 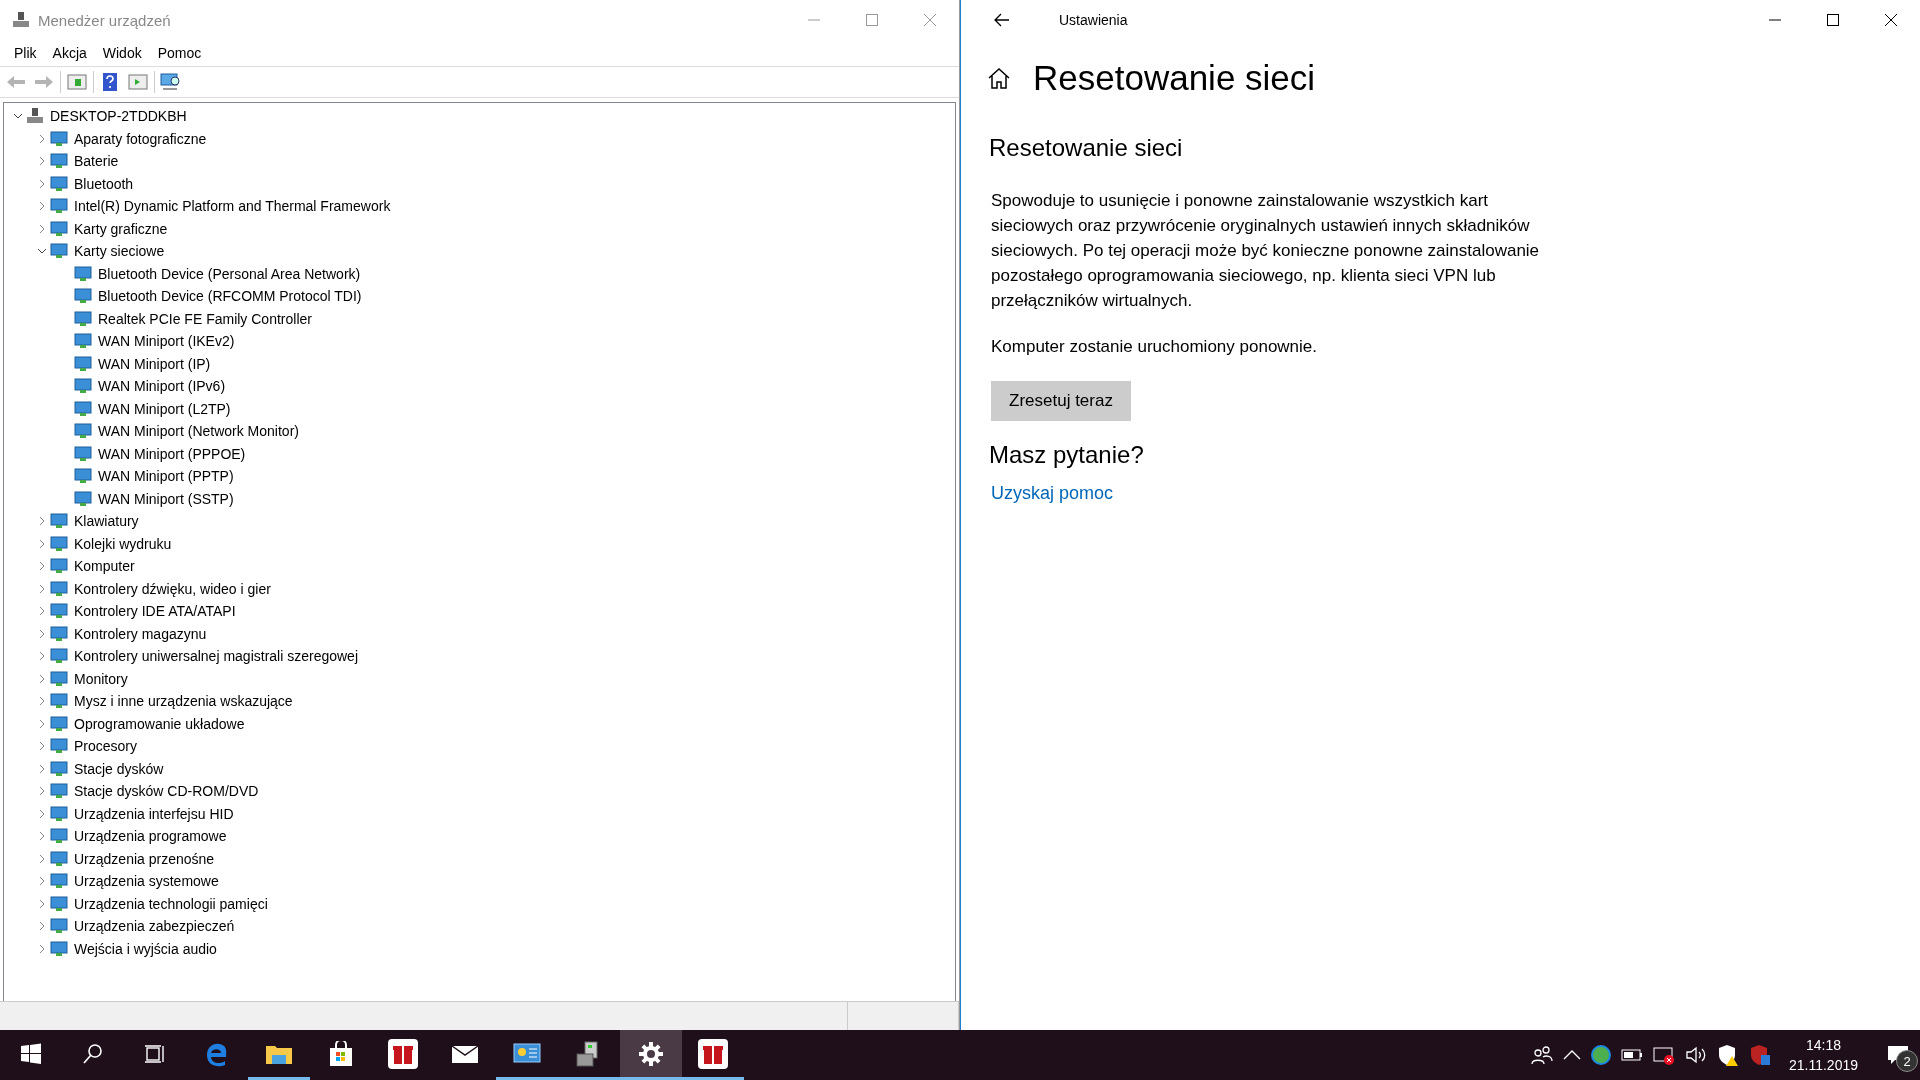 What do you see at coordinates (104, 566) in the screenshot?
I see `tree-item: Komputer` at bounding box center [104, 566].